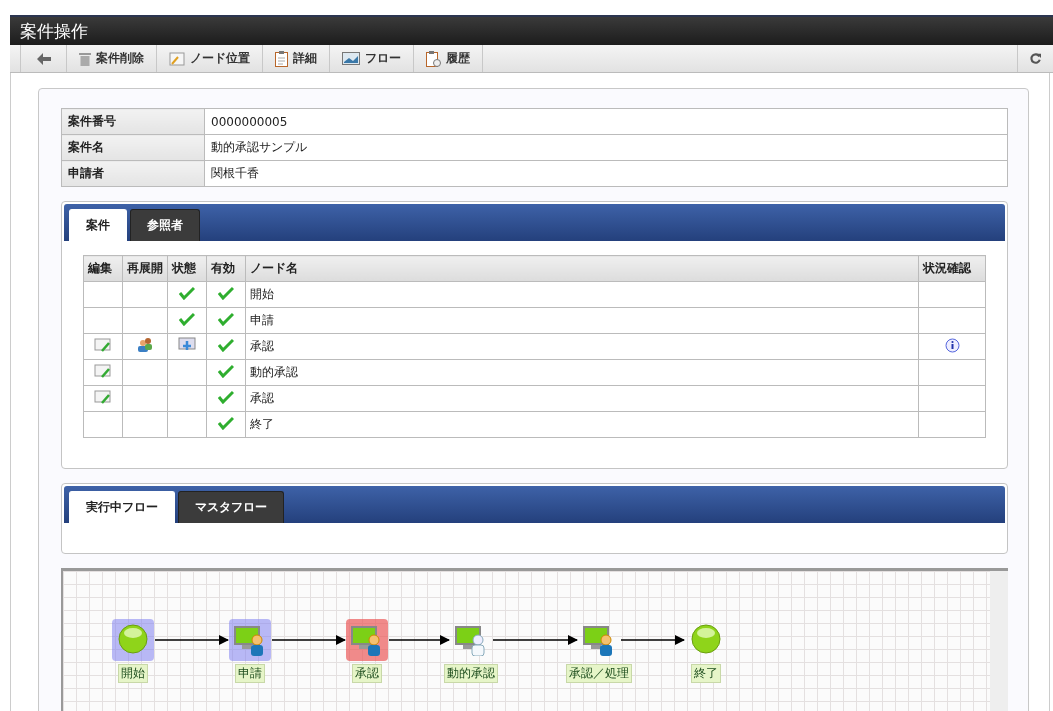 This screenshot has width=1053, height=711. What do you see at coordinates (582, 294) in the screenshot?
I see `table-cell: 開始` at bounding box center [582, 294].